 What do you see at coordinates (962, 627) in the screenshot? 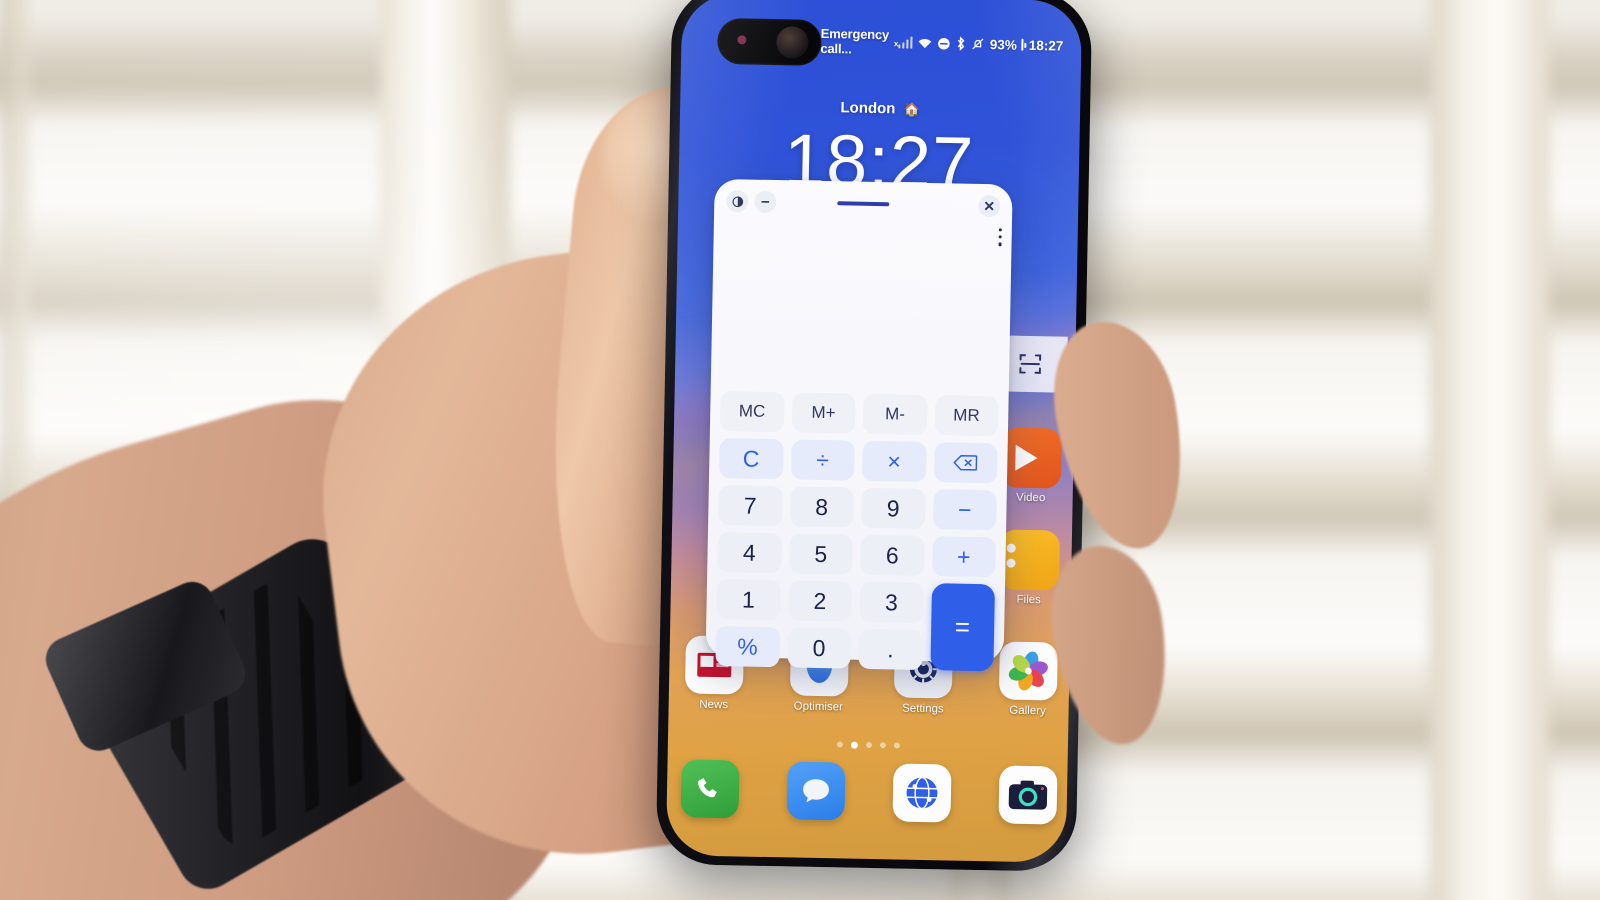
I see `equals-key: =` at bounding box center [962, 627].